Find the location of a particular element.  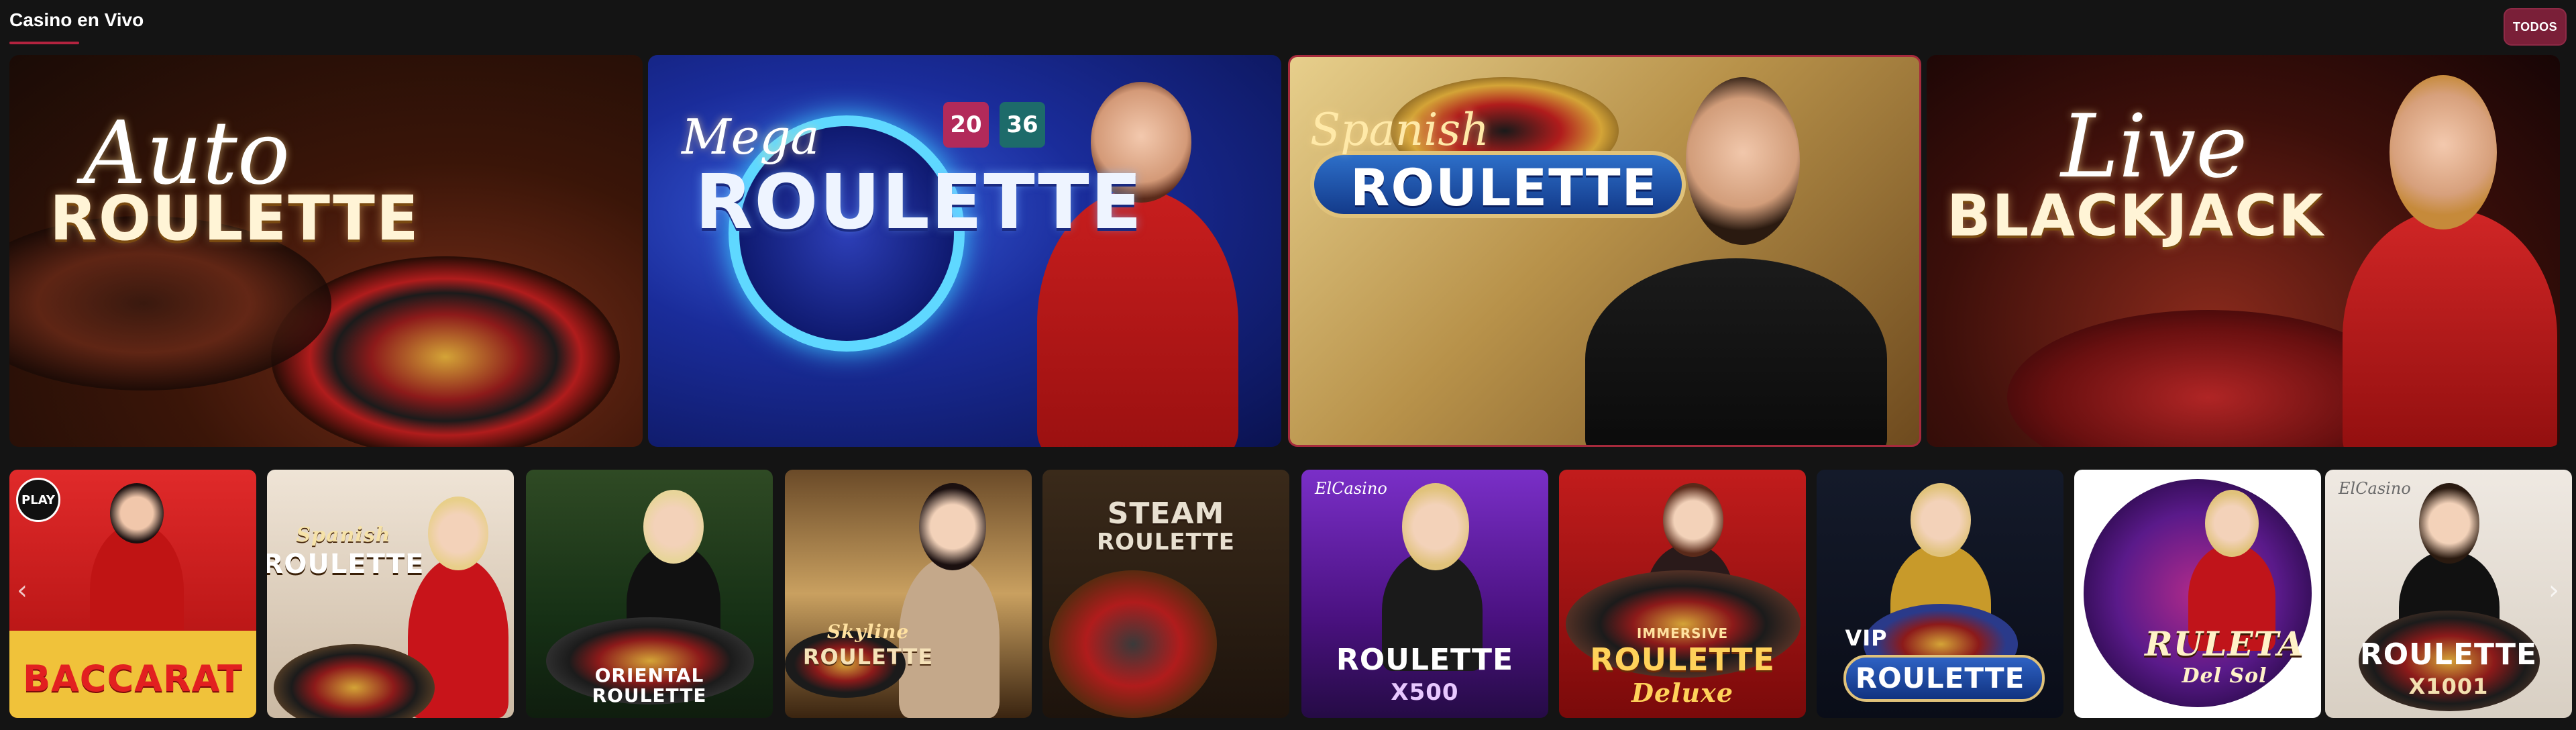

game-subtitle: ORIENTAL is located at coordinates (649, 675).